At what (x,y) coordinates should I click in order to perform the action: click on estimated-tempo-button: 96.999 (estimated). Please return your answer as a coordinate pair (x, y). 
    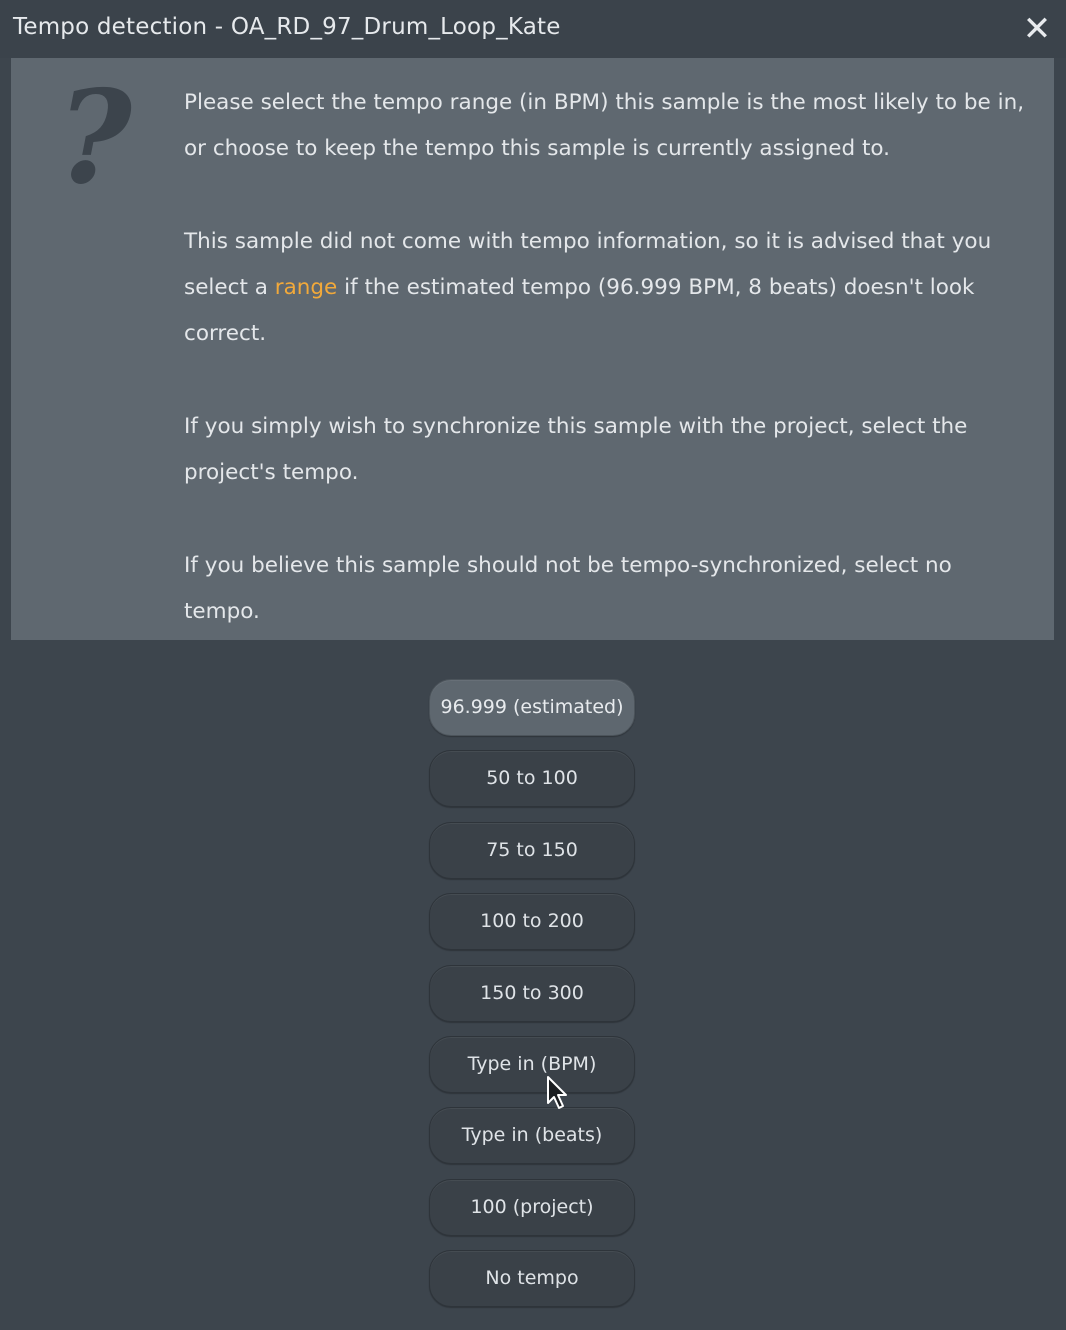
    Looking at the image, I should click on (532, 707).